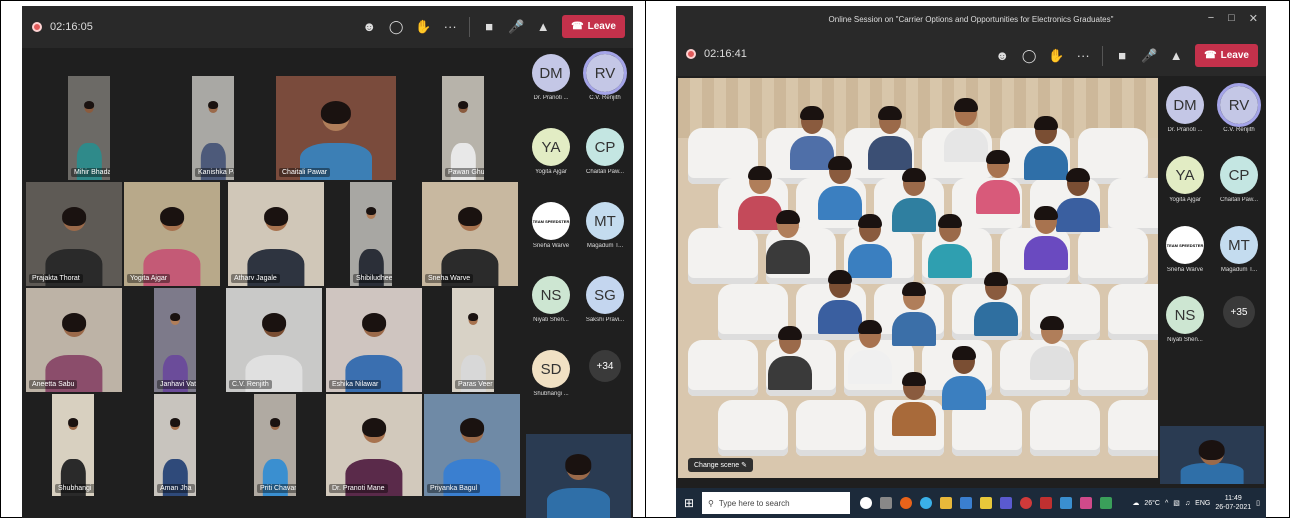 The width and height of the screenshot is (1290, 518). Describe the element at coordinates (1133, 206) in the screenshot. I see `auditorium-seat` at that location.